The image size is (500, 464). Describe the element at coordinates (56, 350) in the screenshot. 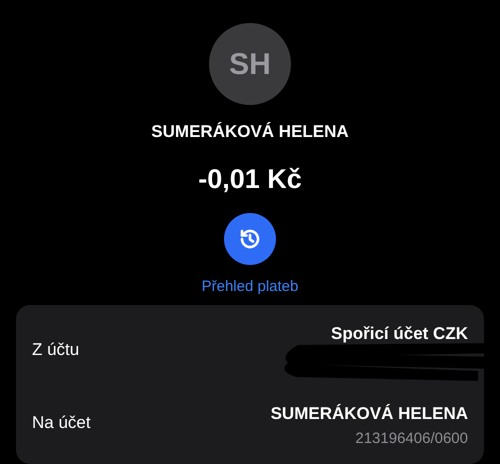

I see `detail-label: Z účtu` at that location.